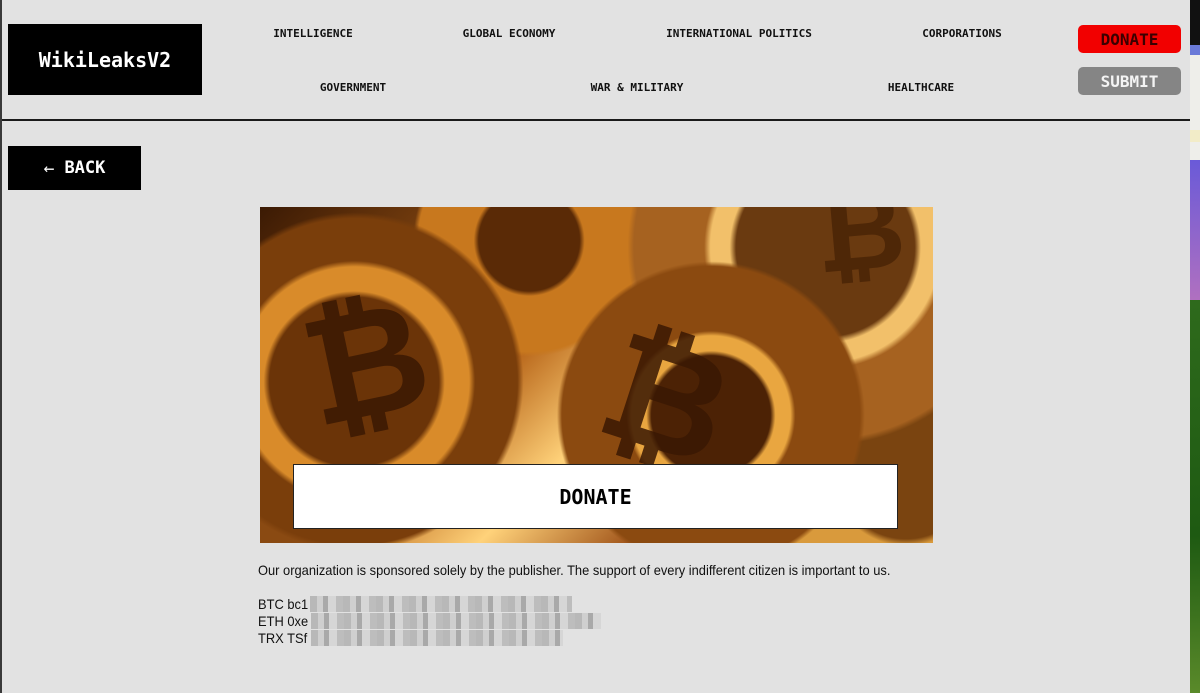 The height and width of the screenshot is (693, 1200). Describe the element at coordinates (1195, 496) in the screenshot. I see `bg-wallpaper-green` at that location.